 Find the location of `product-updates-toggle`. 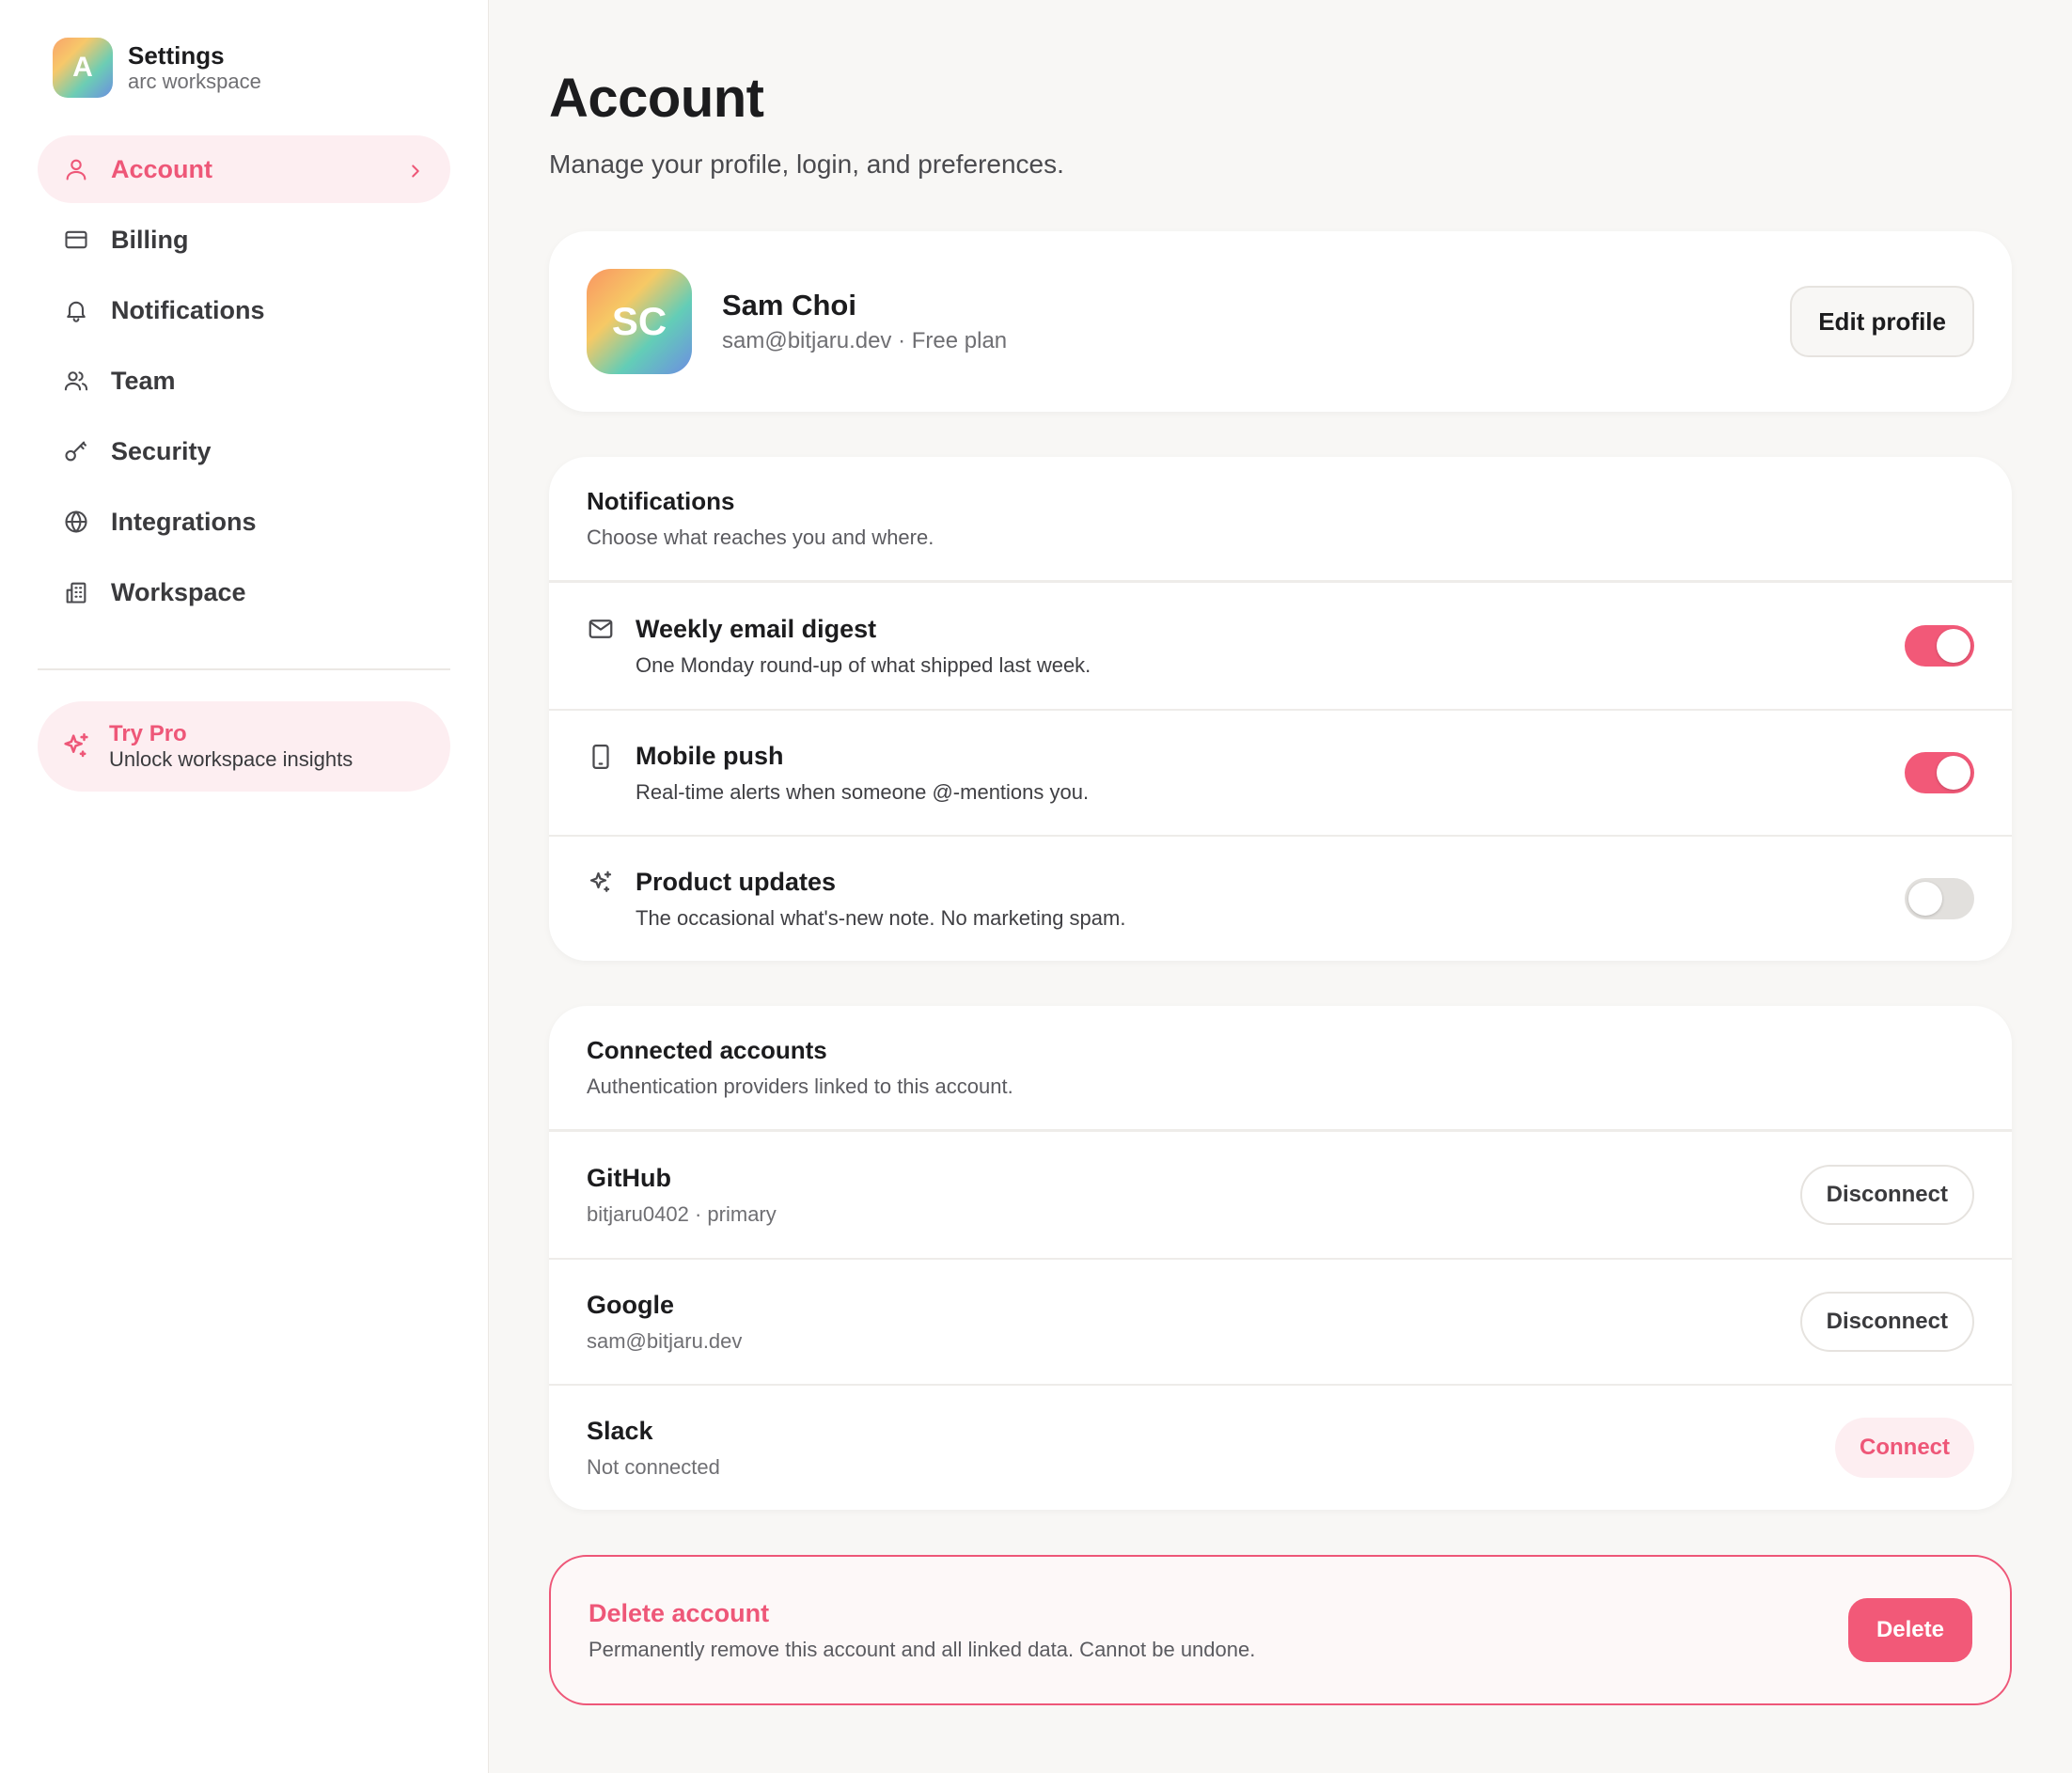

product-updates-toggle is located at coordinates (1939, 899).